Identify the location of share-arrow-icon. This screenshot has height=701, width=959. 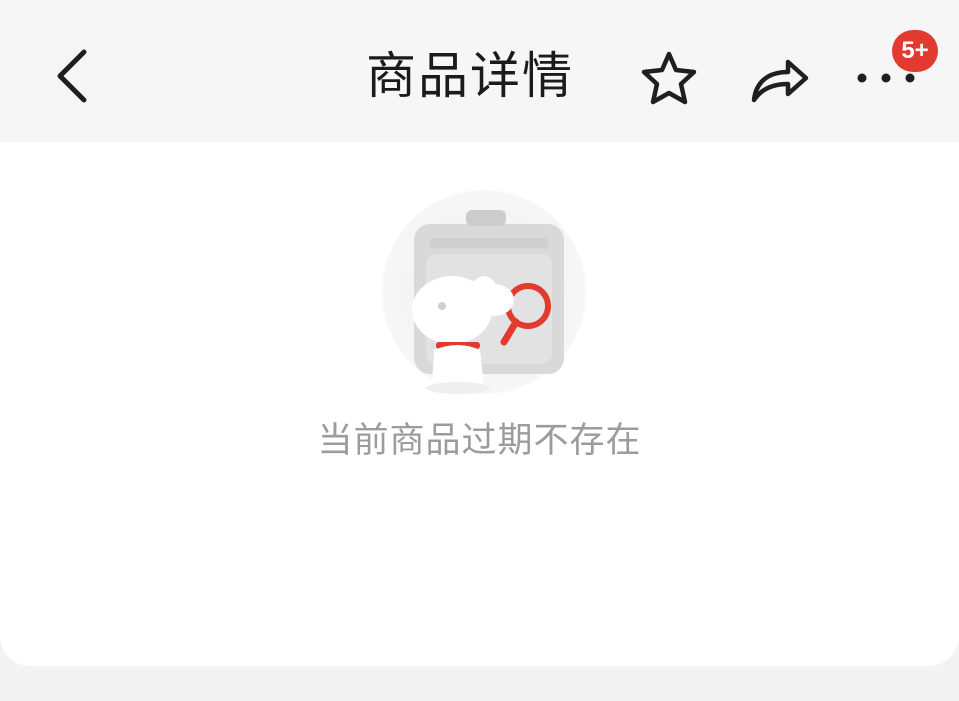
(780, 81).